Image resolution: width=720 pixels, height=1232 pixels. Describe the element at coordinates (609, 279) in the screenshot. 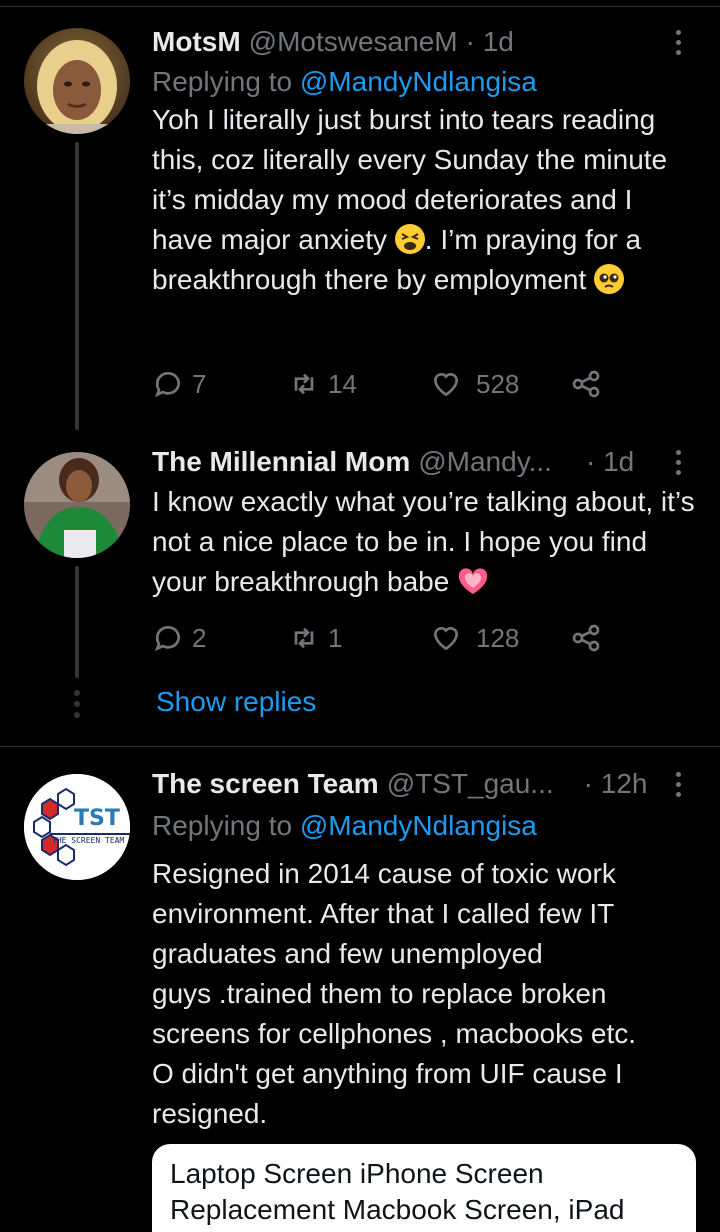

I see `pleading-face-emoji` at that location.